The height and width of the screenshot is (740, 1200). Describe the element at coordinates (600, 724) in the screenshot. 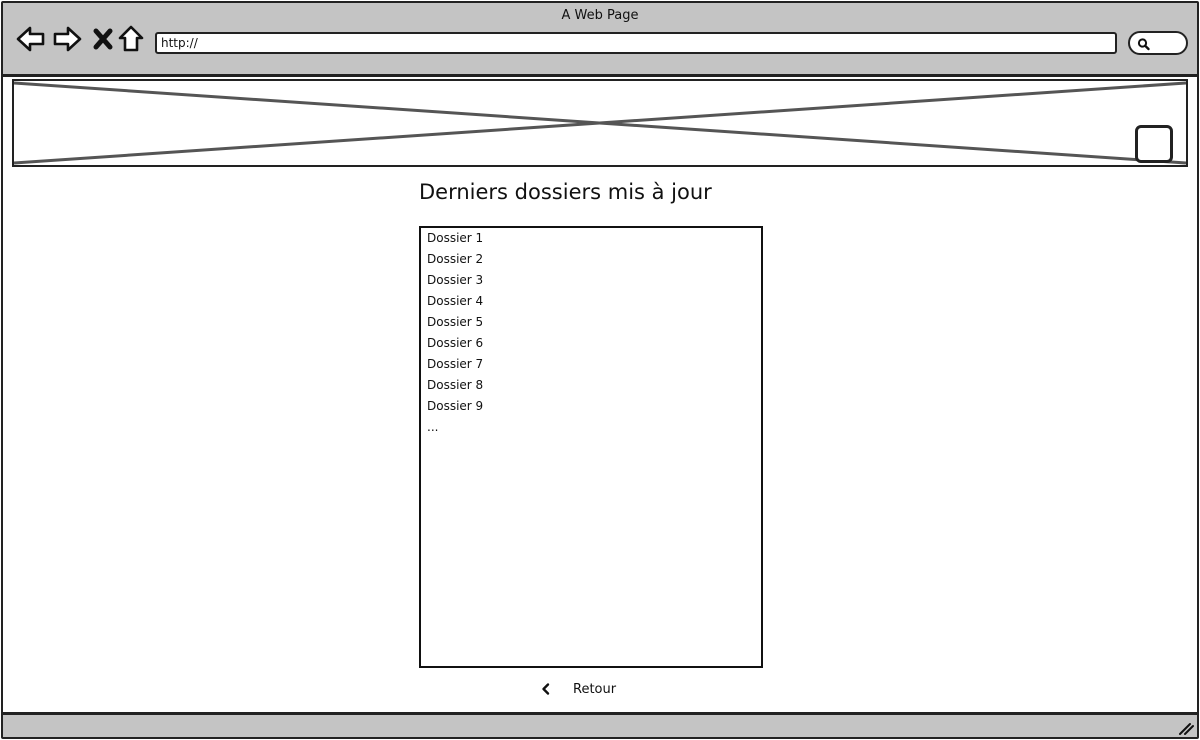

I see `status-bar` at that location.